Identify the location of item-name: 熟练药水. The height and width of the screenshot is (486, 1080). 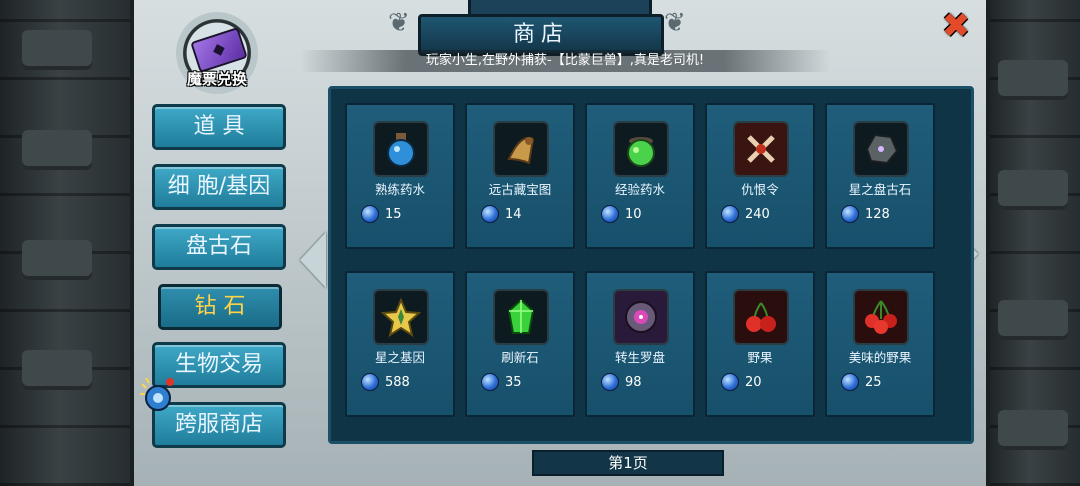
(399, 189).